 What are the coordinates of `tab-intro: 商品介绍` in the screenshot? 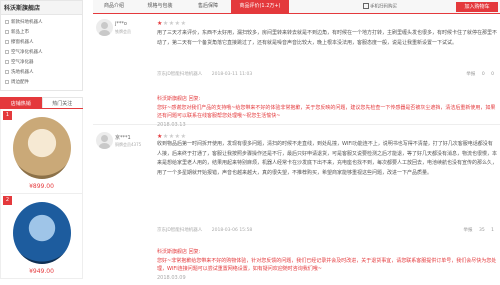 It's located at (114, 6).